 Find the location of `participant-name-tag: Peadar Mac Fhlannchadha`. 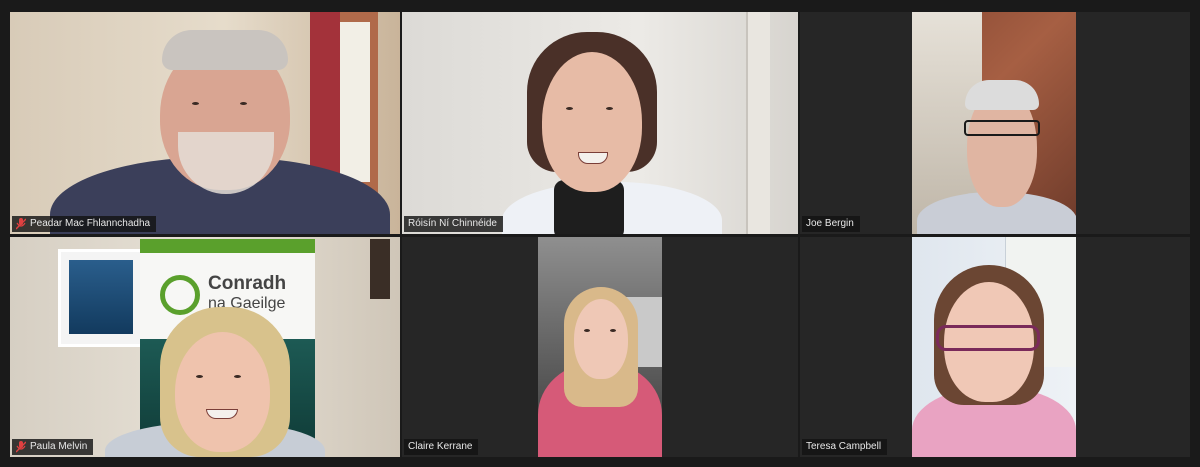

participant-name-tag: Peadar Mac Fhlannchadha is located at coordinates (84, 224).